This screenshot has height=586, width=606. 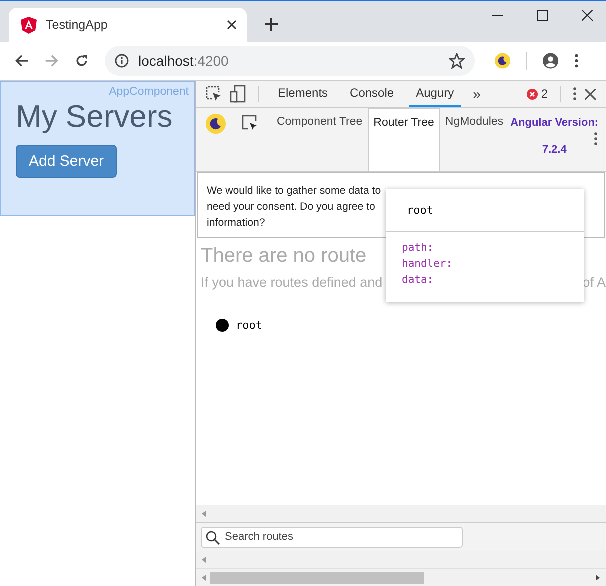 What do you see at coordinates (418, 280) in the screenshot?
I see `route-field-label: data:` at bounding box center [418, 280].